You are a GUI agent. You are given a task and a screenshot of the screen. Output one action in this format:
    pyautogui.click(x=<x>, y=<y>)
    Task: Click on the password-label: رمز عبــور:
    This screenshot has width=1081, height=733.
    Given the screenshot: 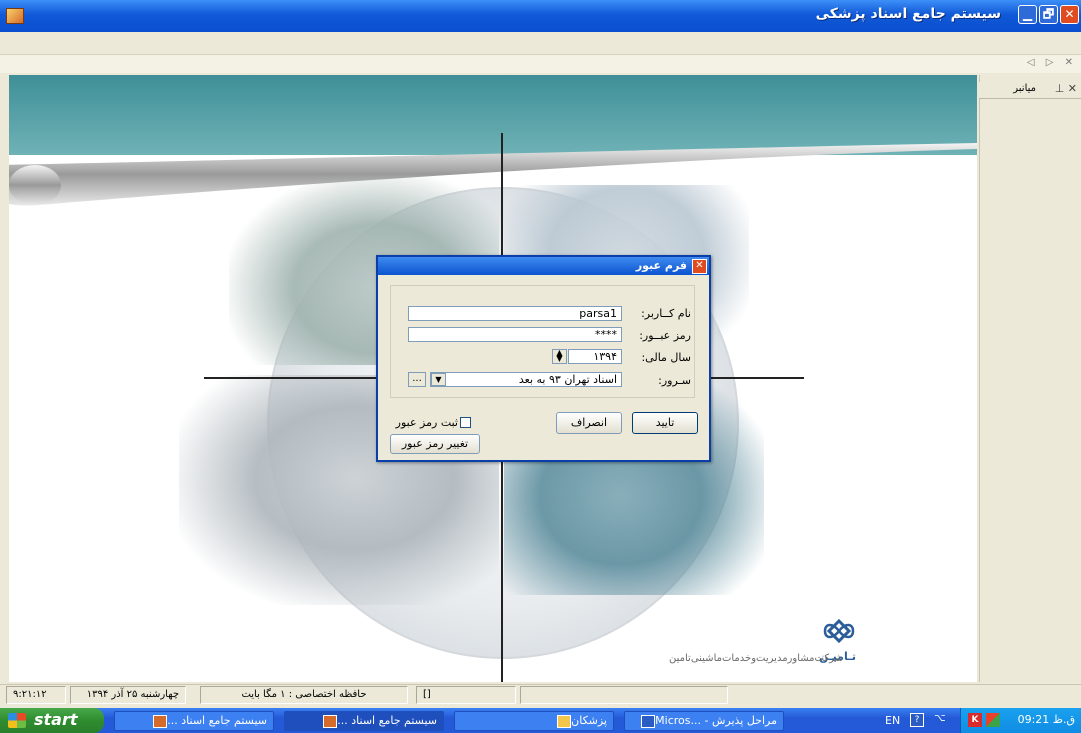 What is the action you would take?
    pyautogui.click(x=665, y=335)
    